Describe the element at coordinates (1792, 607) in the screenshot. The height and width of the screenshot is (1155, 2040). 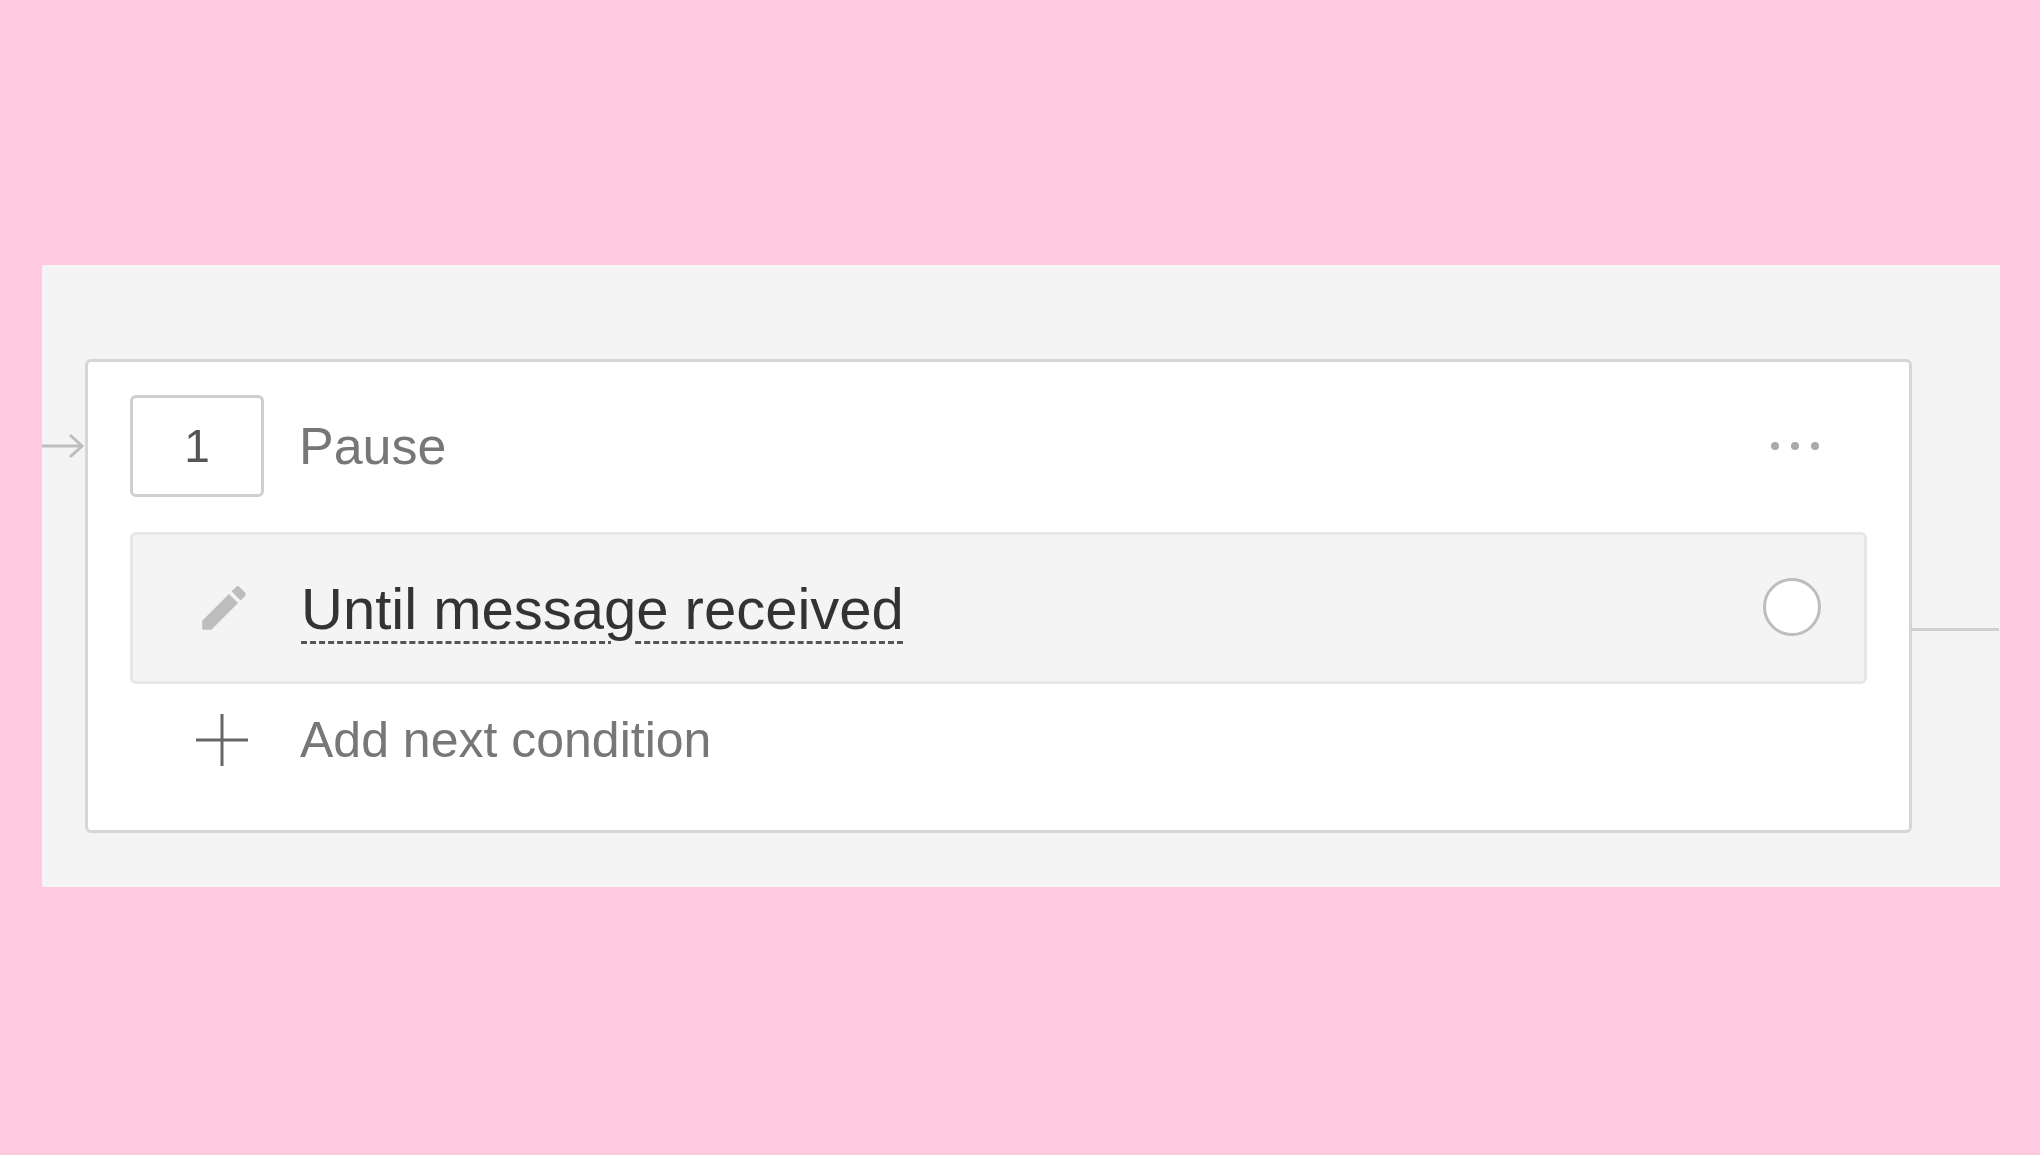
I see `connector-handle` at that location.